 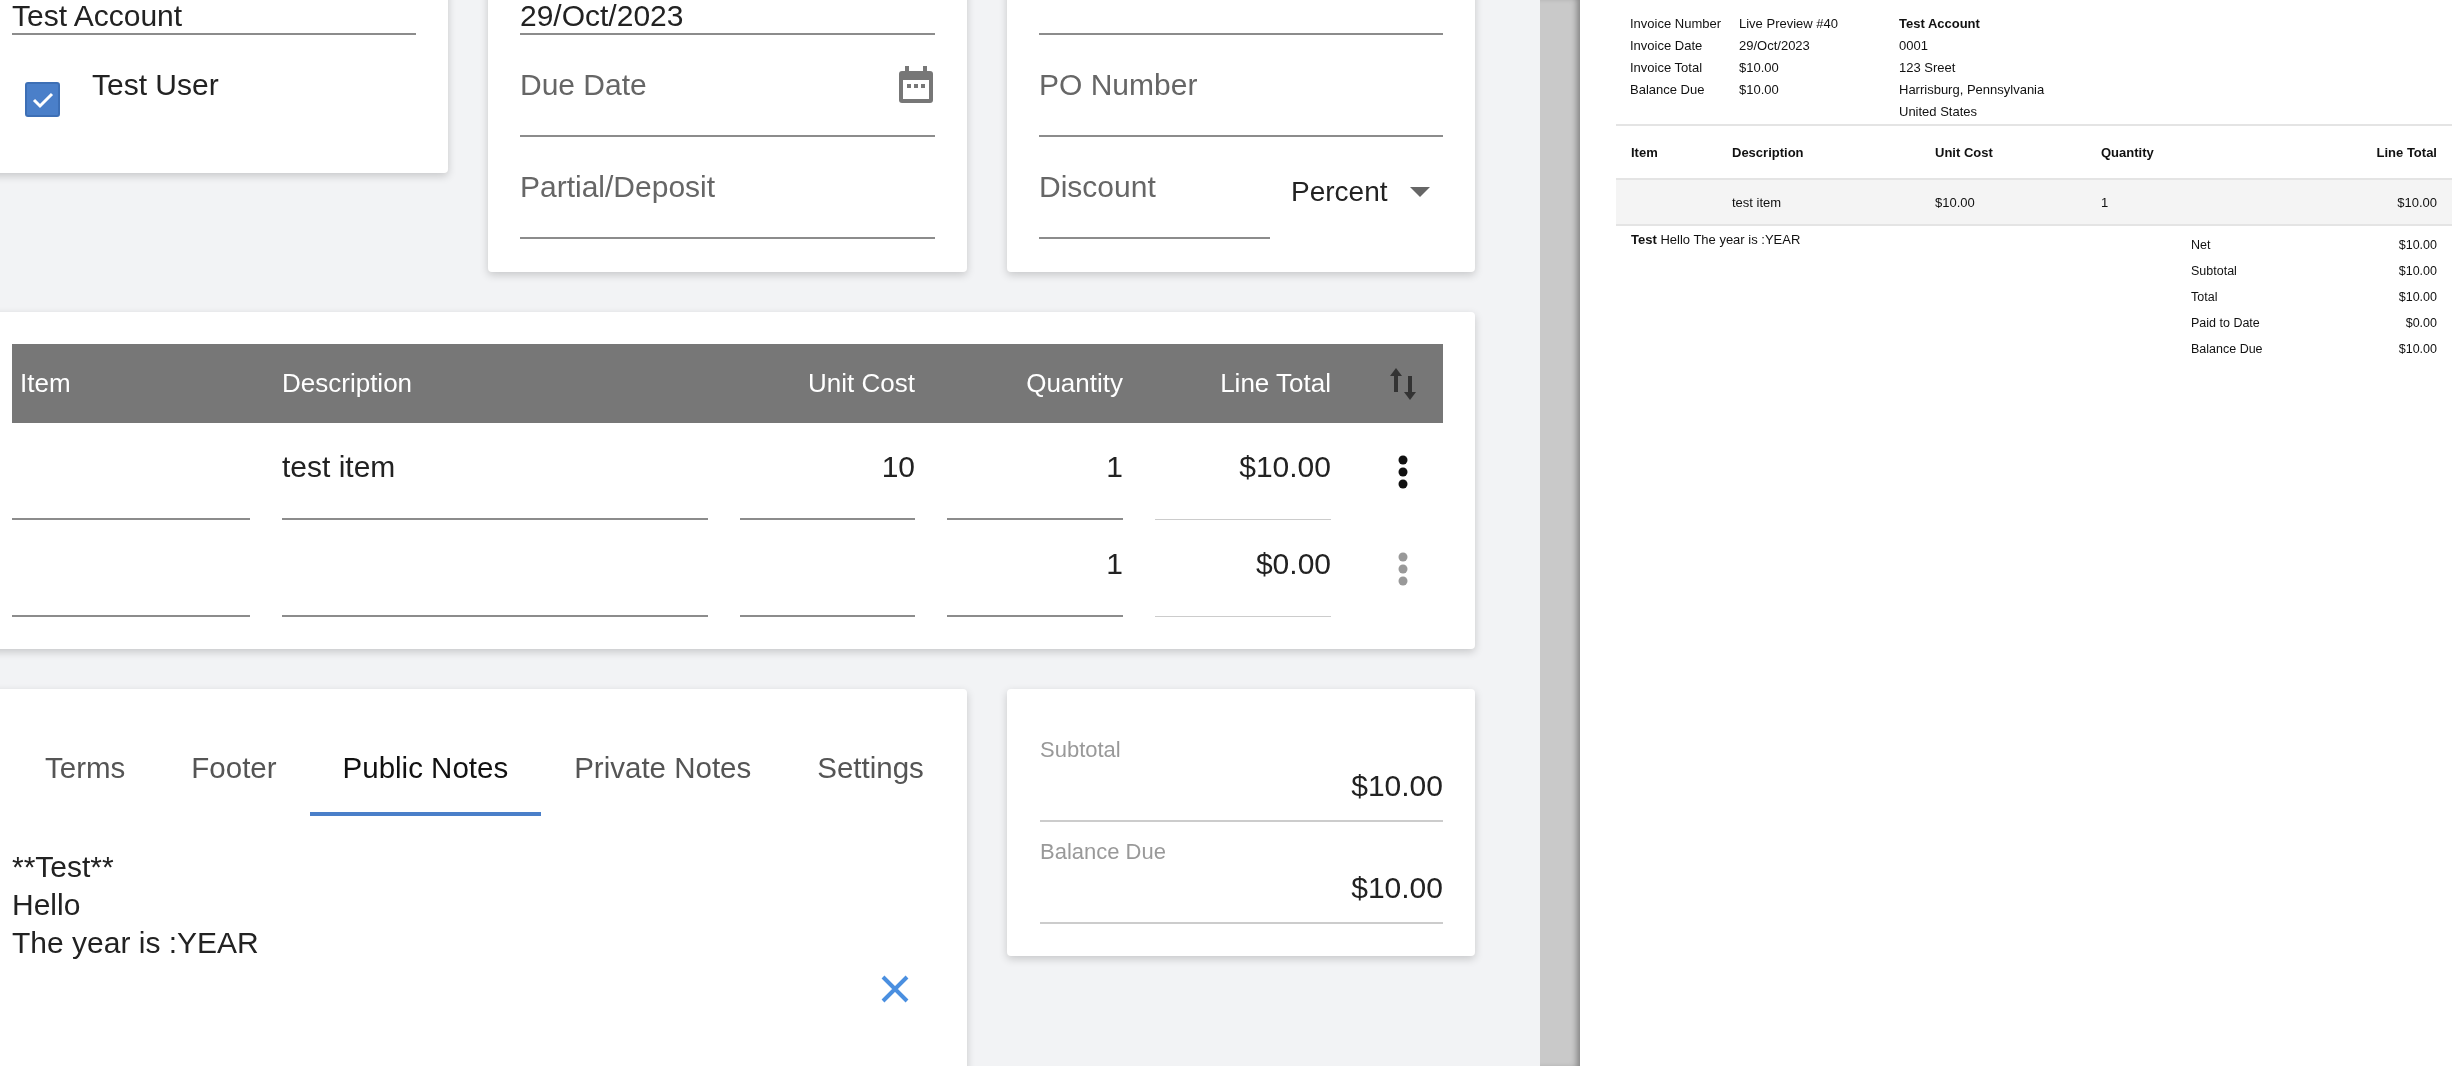 I want to click on table-cell-text: 1, so click(x=2105, y=202).